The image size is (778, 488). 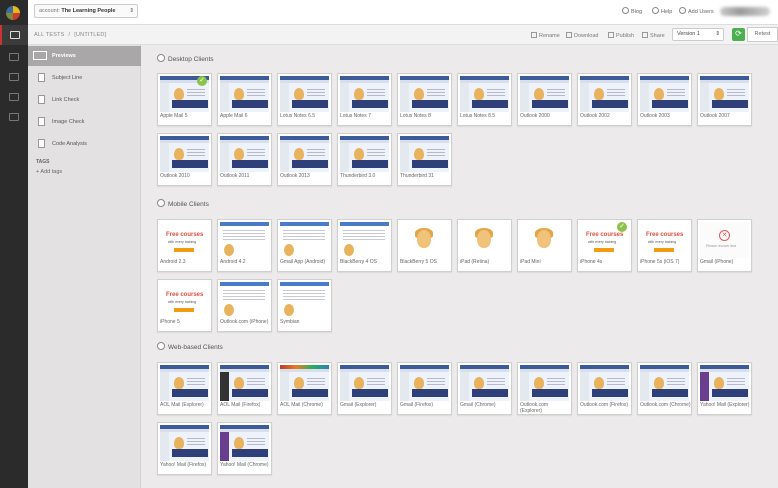 What do you see at coordinates (604, 99) in the screenshot?
I see `preview-thumbnail: Outlook 2002` at bounding box center [604, 99].